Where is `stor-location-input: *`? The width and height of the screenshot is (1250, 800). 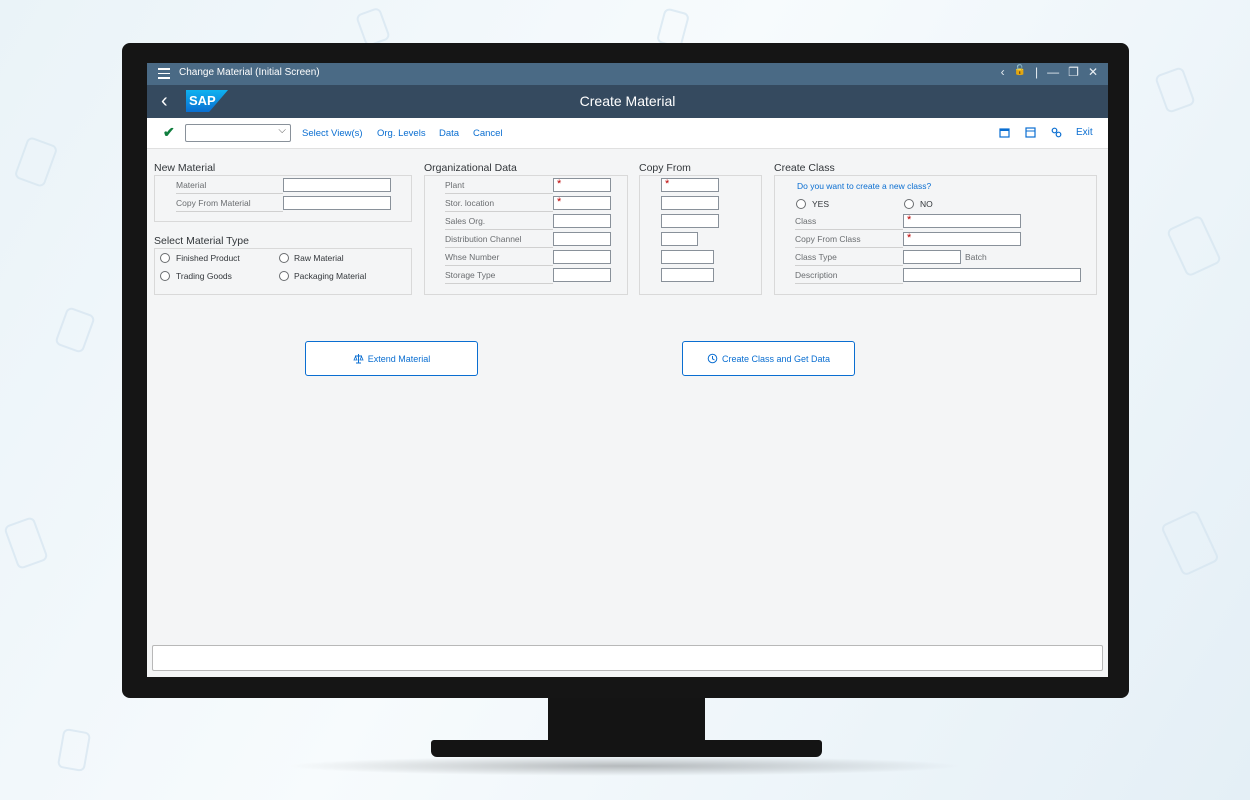
stor-location-input: * is located at coordinates (582, 203).